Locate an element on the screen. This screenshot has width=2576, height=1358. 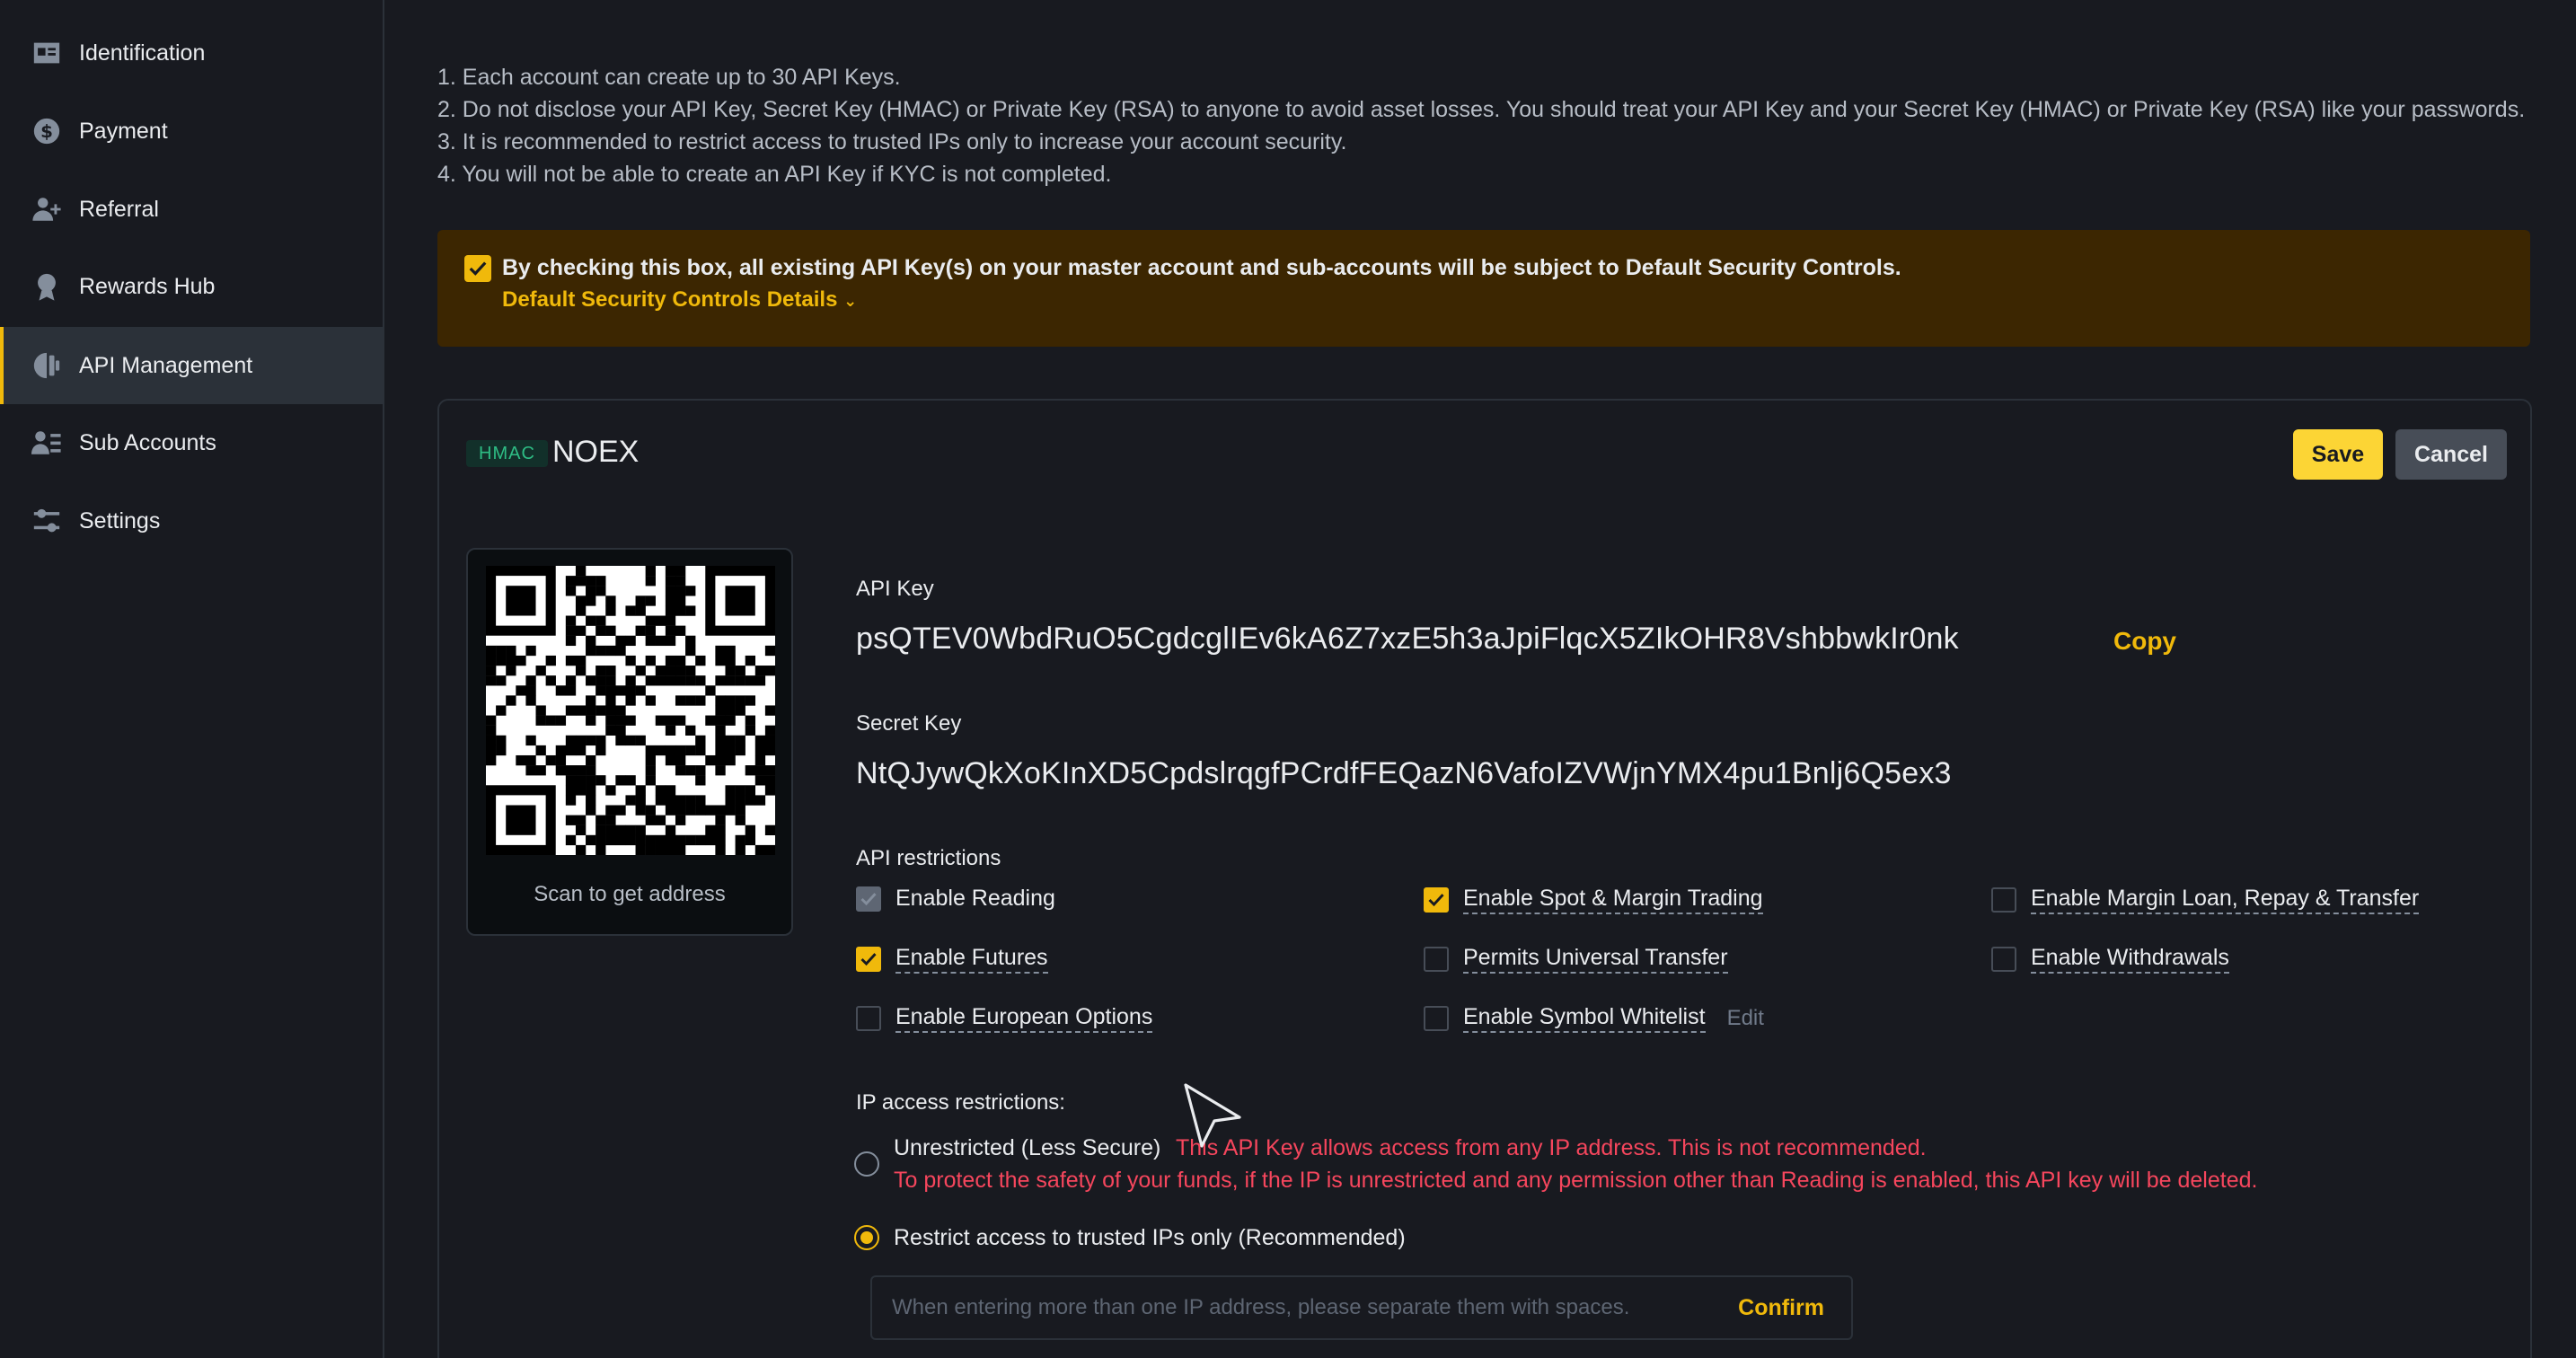
api-key-name: NOEX is located at coordinates (596, 452).